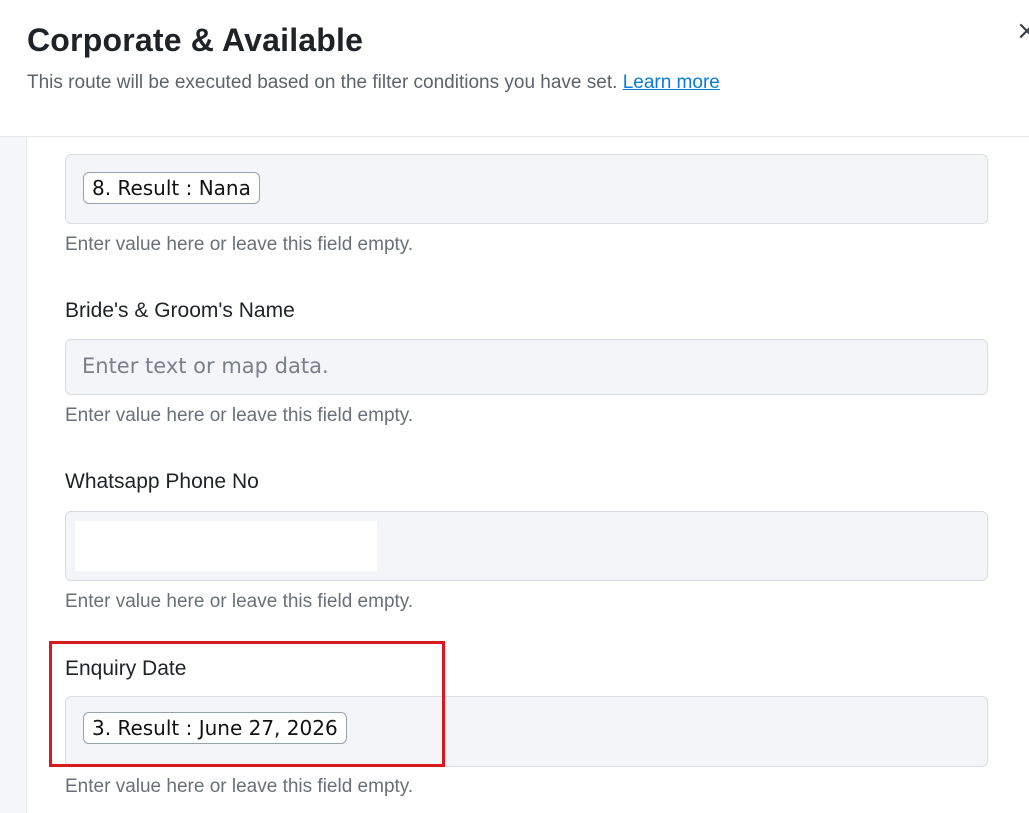 The height and width of the screenshot is (813, 1029). I want to click on dialog-title: Corporate & Available, so click(195, 40).